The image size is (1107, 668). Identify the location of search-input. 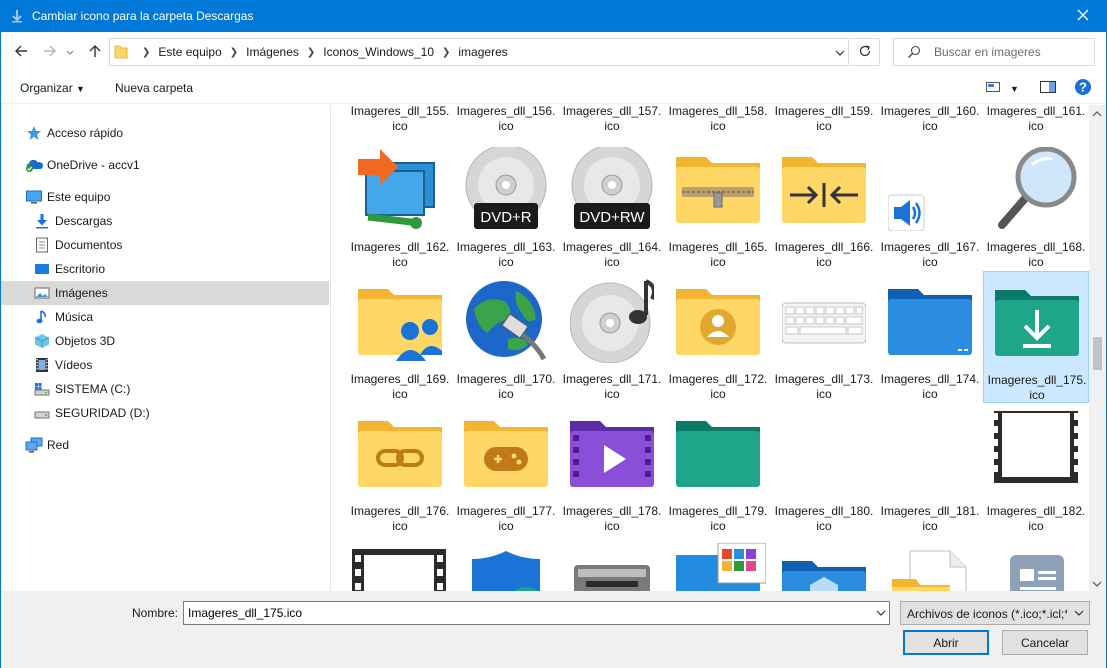
(1009, 52).